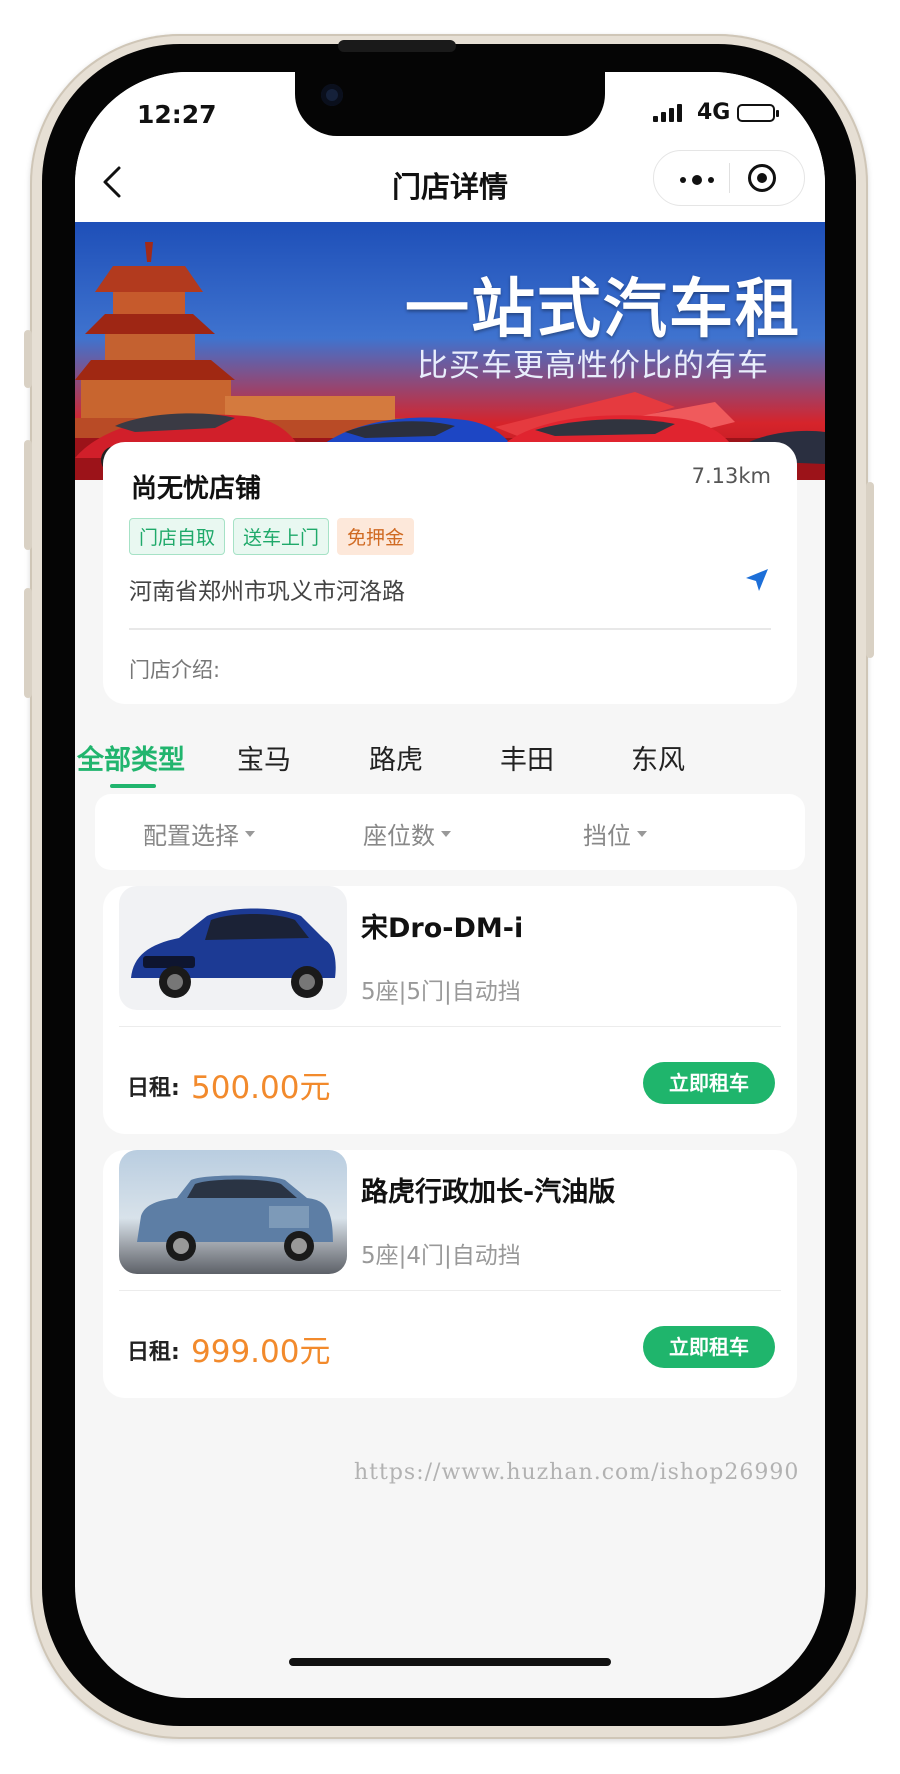 The width and height of the screenshot is (900, 1774). Describe the element at coordinates (28, 643) in the screenshot. I see `volume-down-button` at that location.